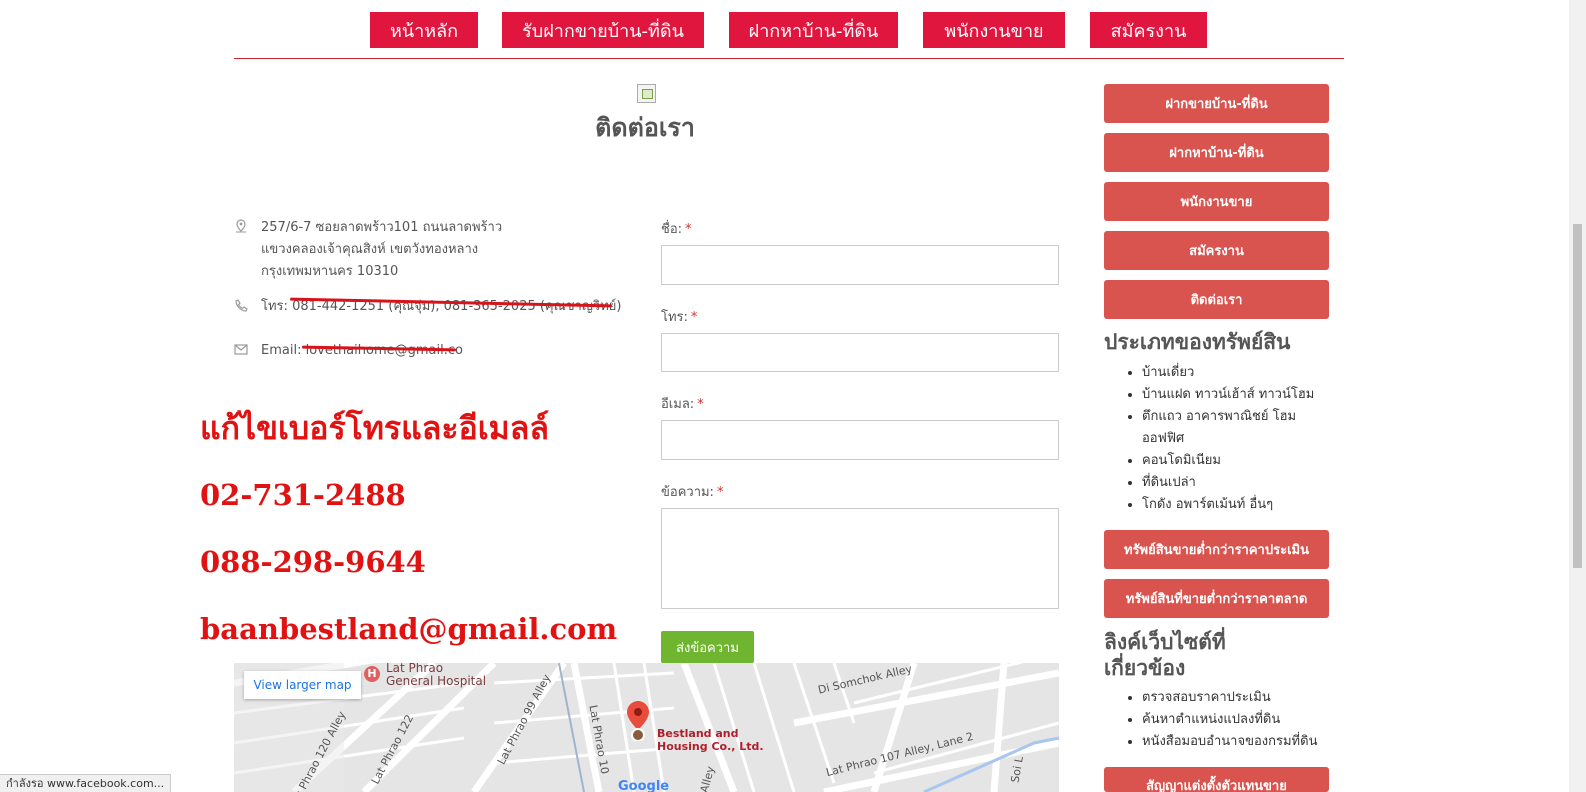  I want to click on side-sales-staff-button: พนักงานขาย, so click(1216, 201).